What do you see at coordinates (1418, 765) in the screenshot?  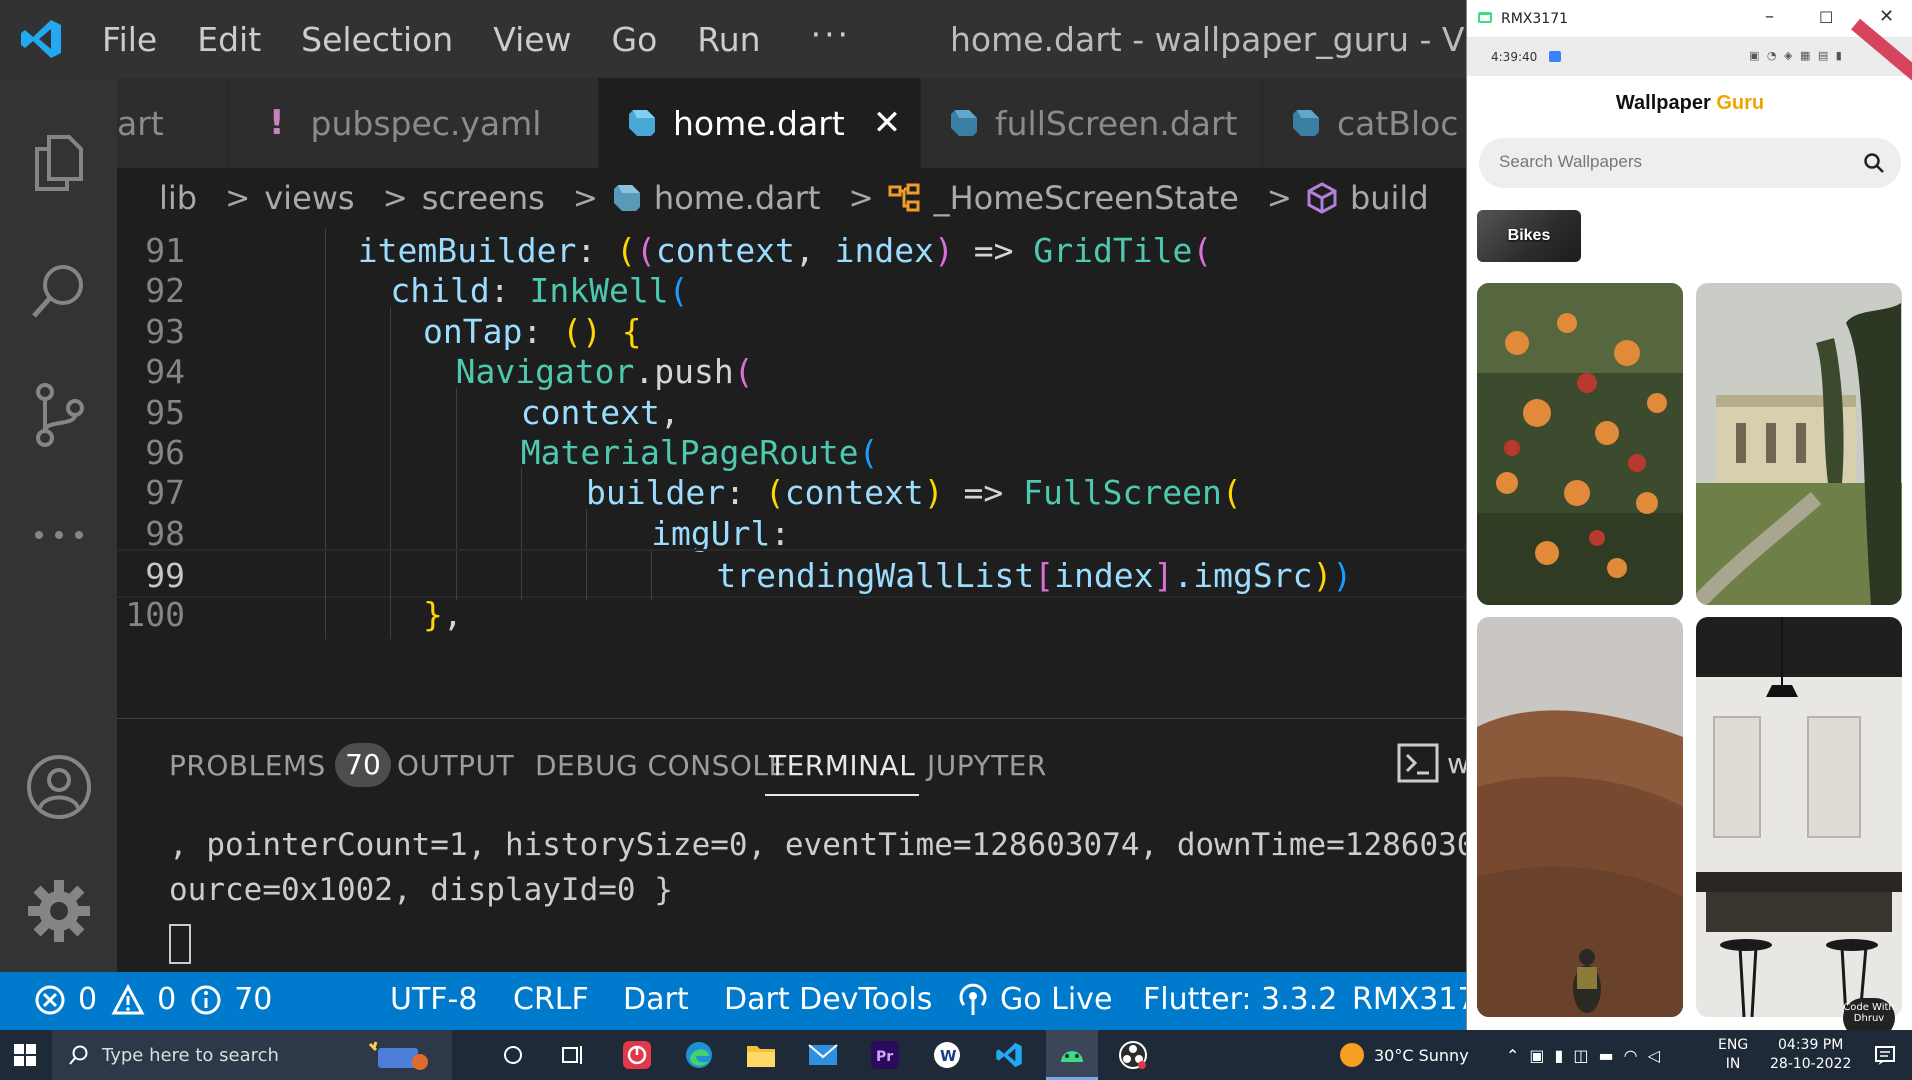 I see `terminal-shell-icon` at bounding box center [1418, 765].